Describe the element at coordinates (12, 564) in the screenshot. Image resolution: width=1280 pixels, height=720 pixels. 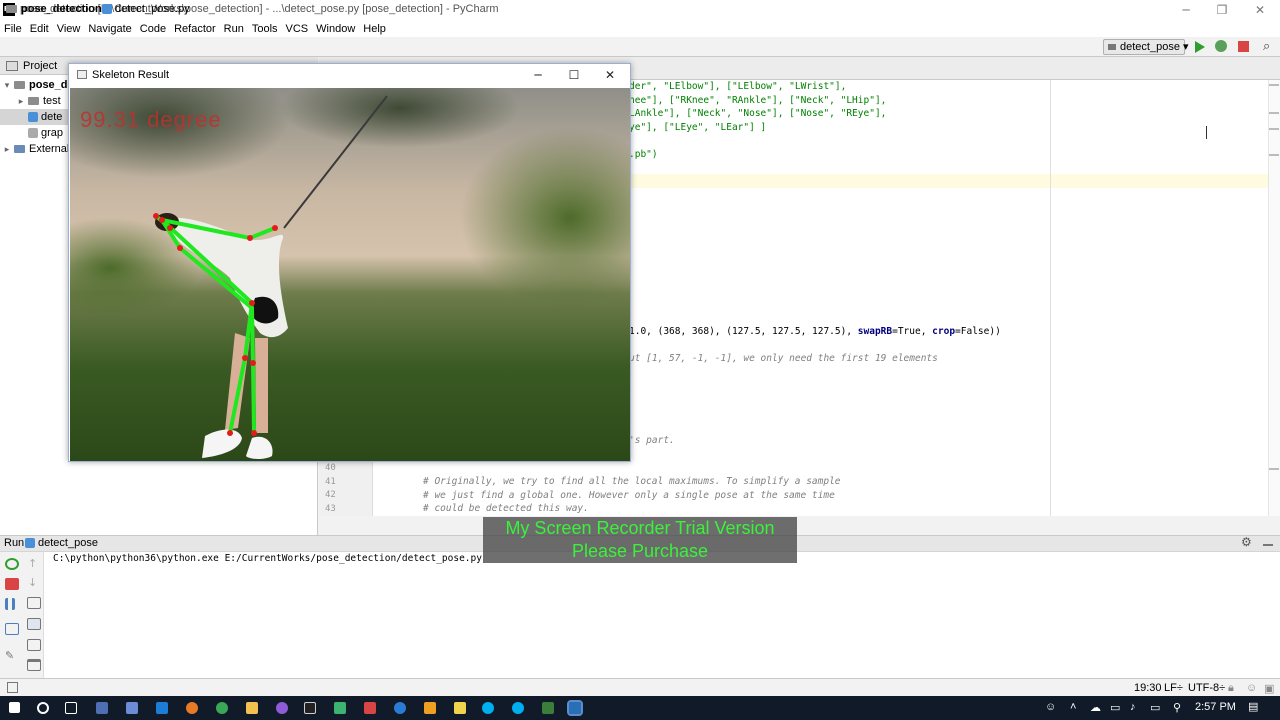
I see `rerun-icon` at that location.